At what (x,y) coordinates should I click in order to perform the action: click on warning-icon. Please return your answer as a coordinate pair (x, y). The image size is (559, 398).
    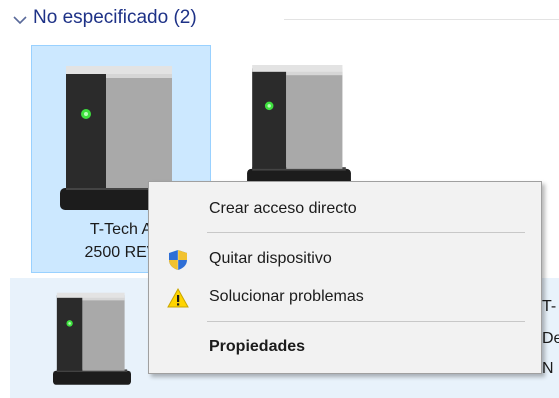
    Looking at the image, I should click on (178, 297).